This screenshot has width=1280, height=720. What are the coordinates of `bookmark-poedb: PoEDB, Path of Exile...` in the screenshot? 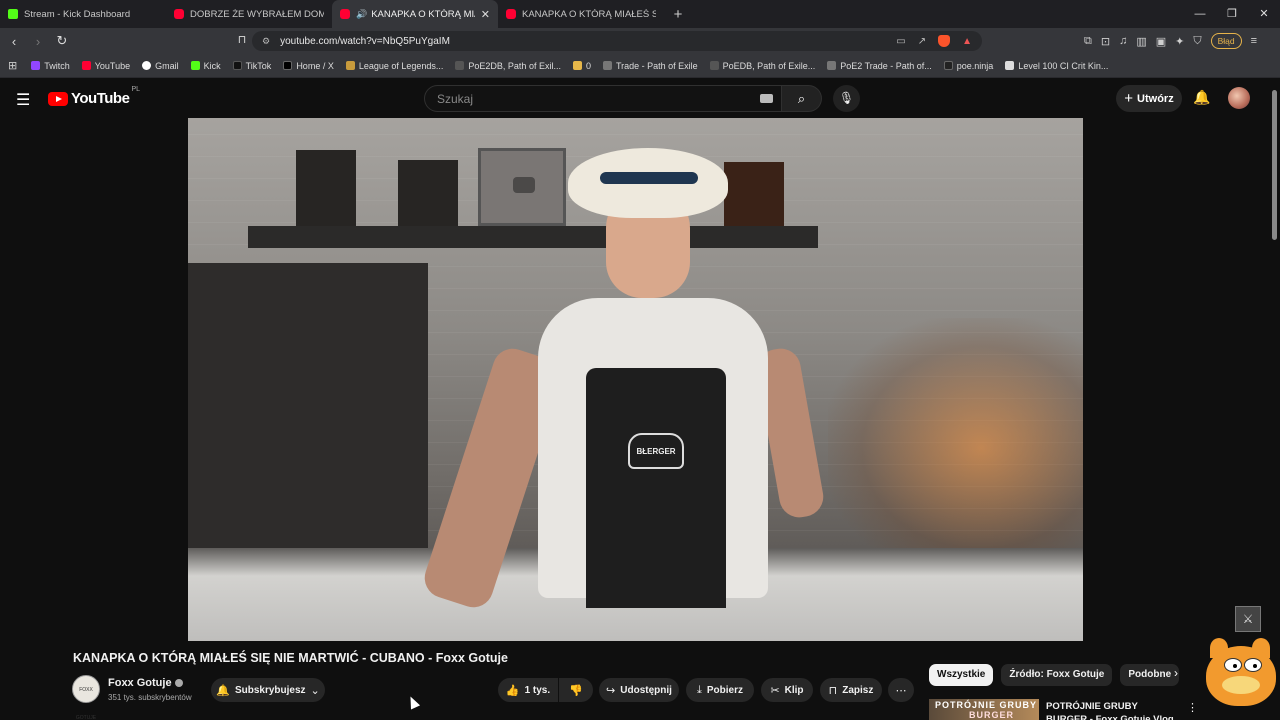 It's located at (762, 66).